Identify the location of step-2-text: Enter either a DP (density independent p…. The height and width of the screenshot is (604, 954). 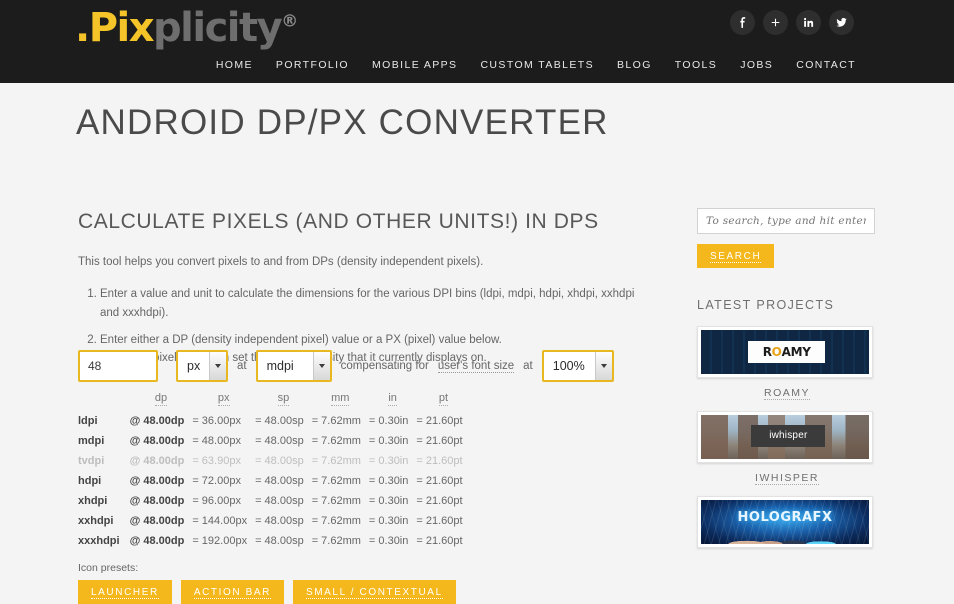
(301, 340).